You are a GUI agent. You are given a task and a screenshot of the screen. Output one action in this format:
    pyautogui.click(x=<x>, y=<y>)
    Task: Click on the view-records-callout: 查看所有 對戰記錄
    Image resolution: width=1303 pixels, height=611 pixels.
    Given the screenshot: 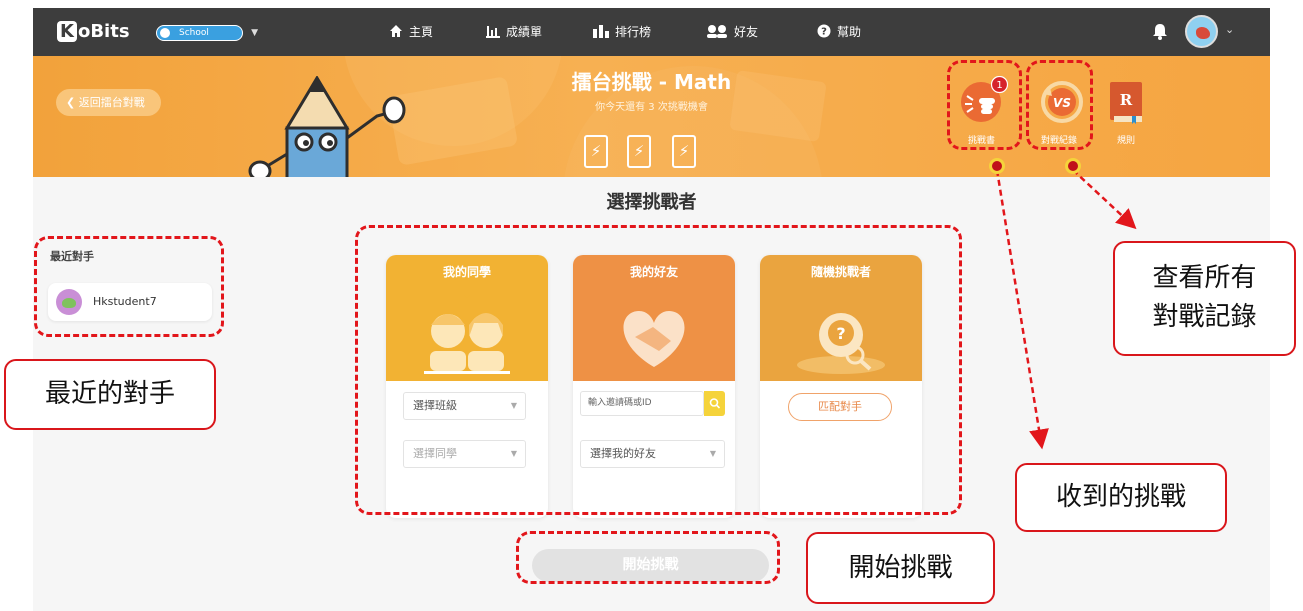 What is the action you would take?
    pyautogui.click(x=1204, y=298)
    